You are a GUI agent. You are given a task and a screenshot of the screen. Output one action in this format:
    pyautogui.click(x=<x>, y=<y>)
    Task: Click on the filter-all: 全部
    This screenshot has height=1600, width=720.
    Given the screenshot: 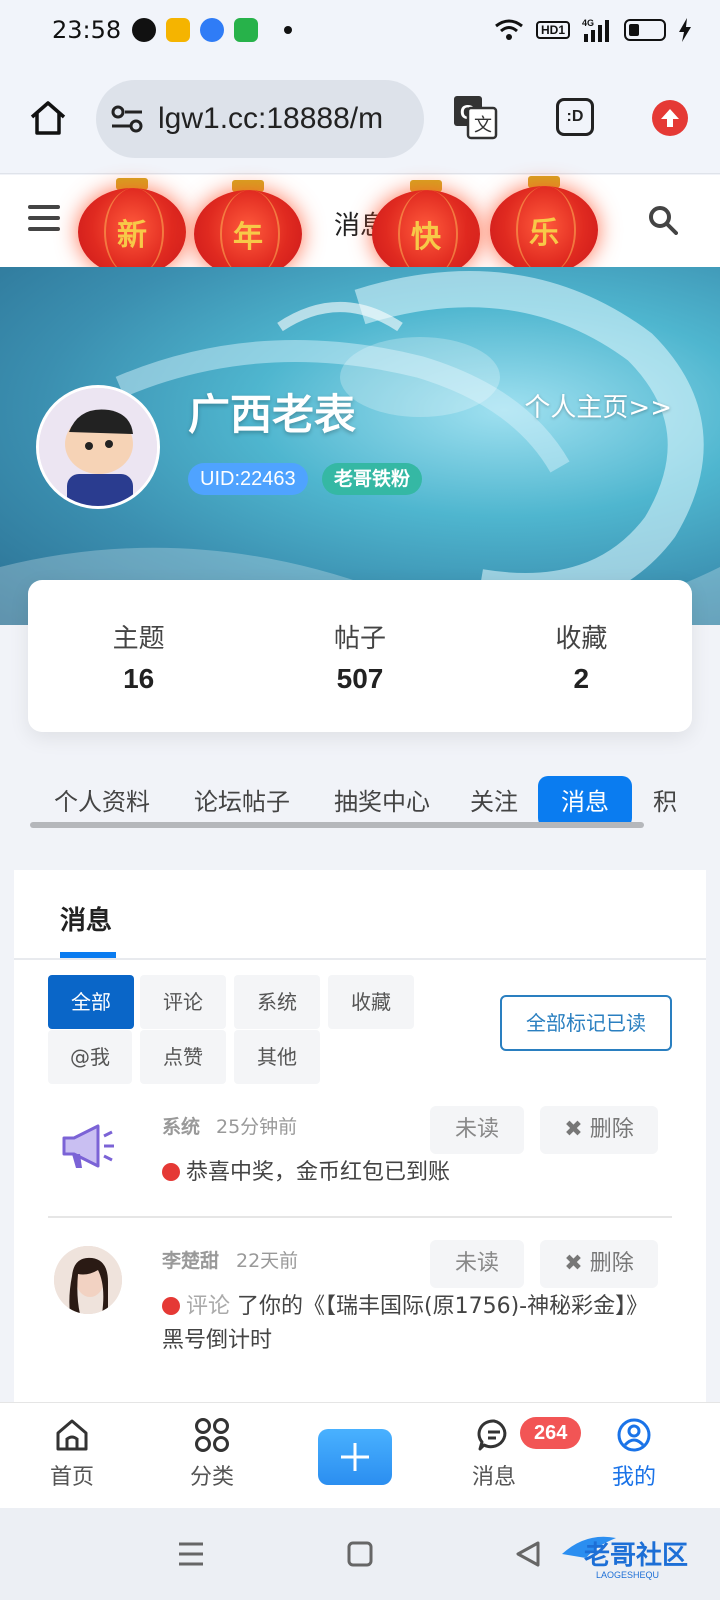 What is the action you would take?
    pyautogui.click(x=91, y=1002)
    